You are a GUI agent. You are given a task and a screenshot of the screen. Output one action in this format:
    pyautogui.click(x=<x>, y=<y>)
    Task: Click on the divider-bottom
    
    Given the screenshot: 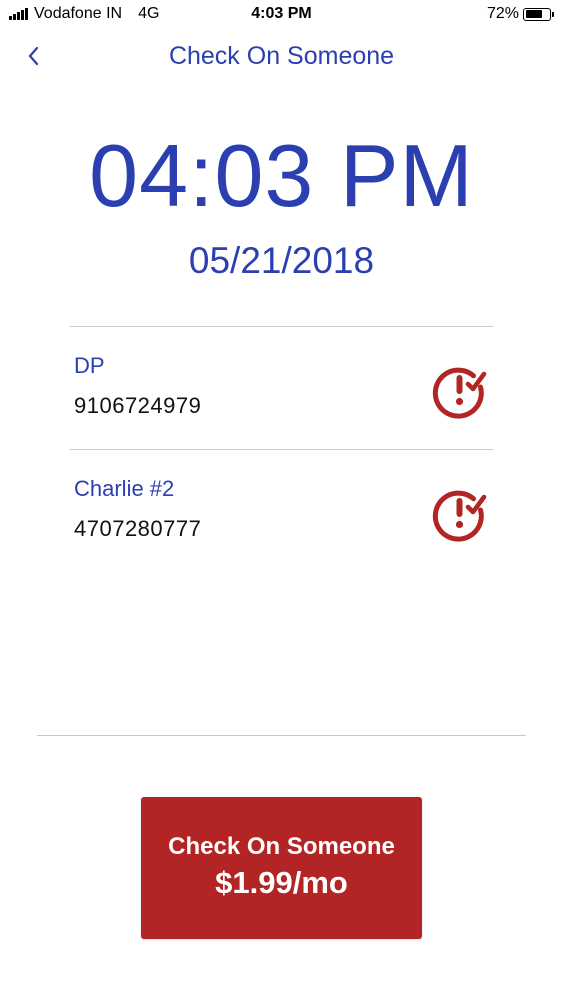 What is the action you would take?
    pyautogui.click(x=281, y=735)
    